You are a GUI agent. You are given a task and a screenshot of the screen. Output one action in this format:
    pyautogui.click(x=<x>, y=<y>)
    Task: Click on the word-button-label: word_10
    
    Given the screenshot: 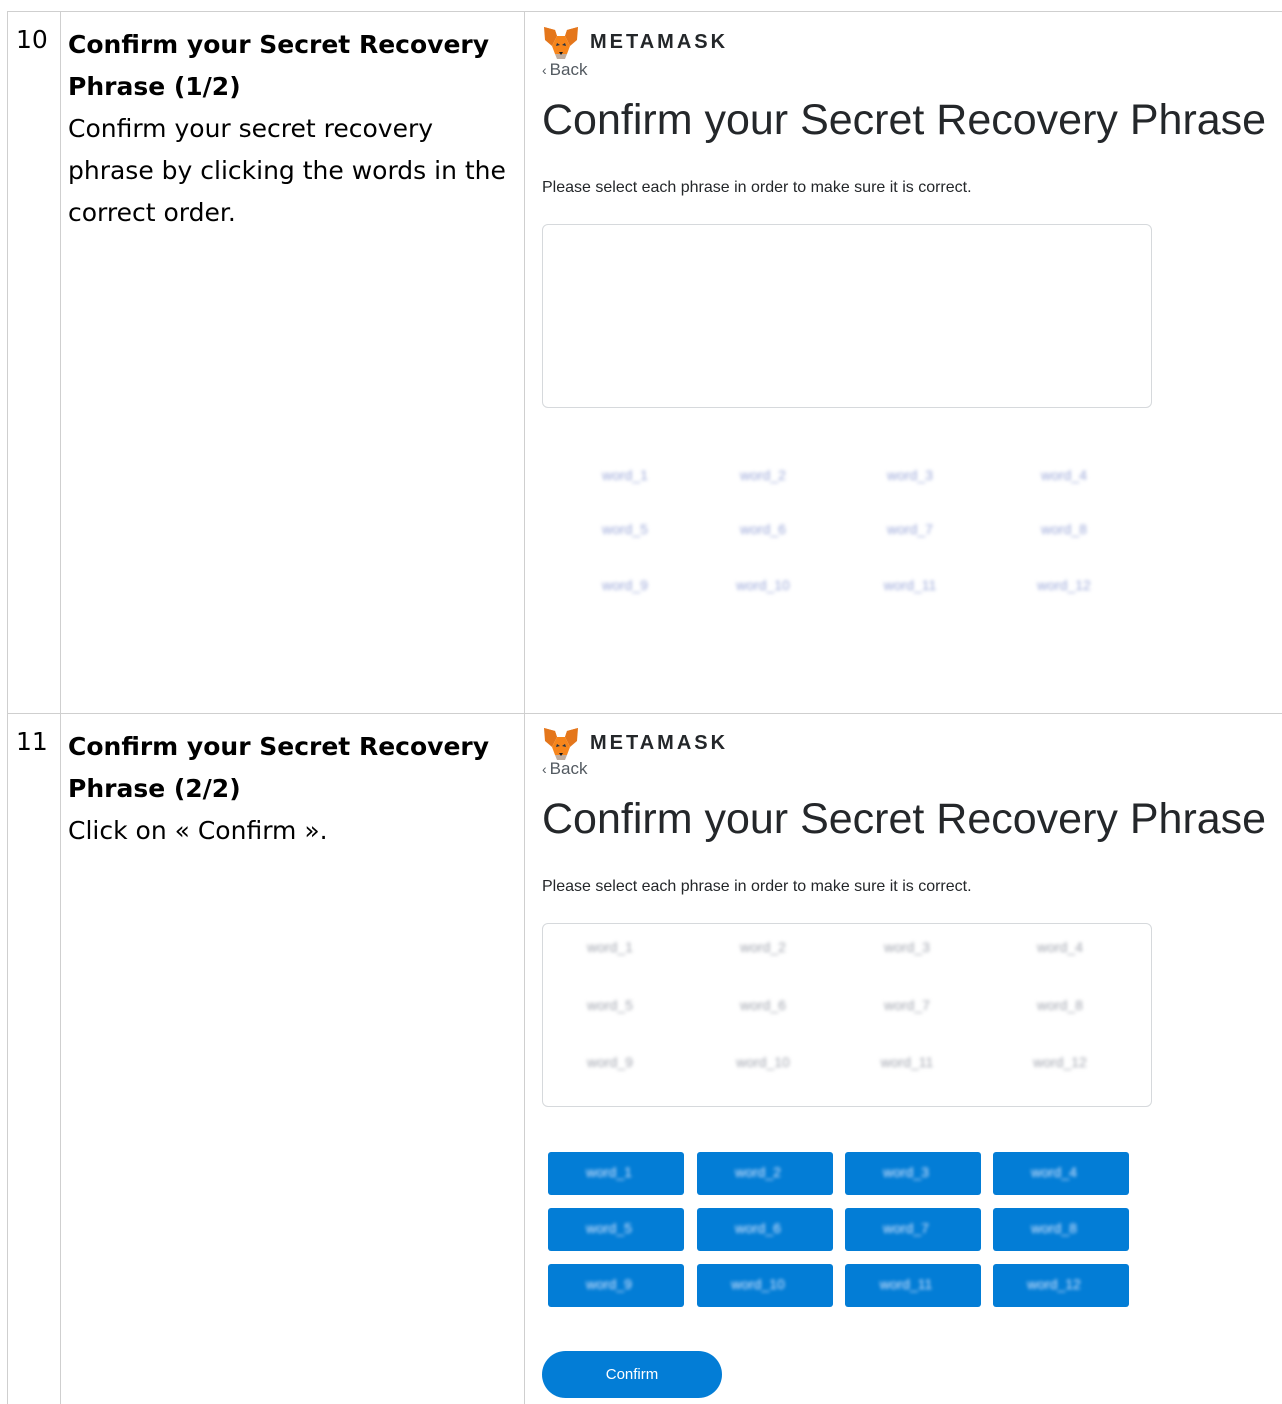 What is the action you would take?
    pyautogui.click(x=758, y=1284)
    